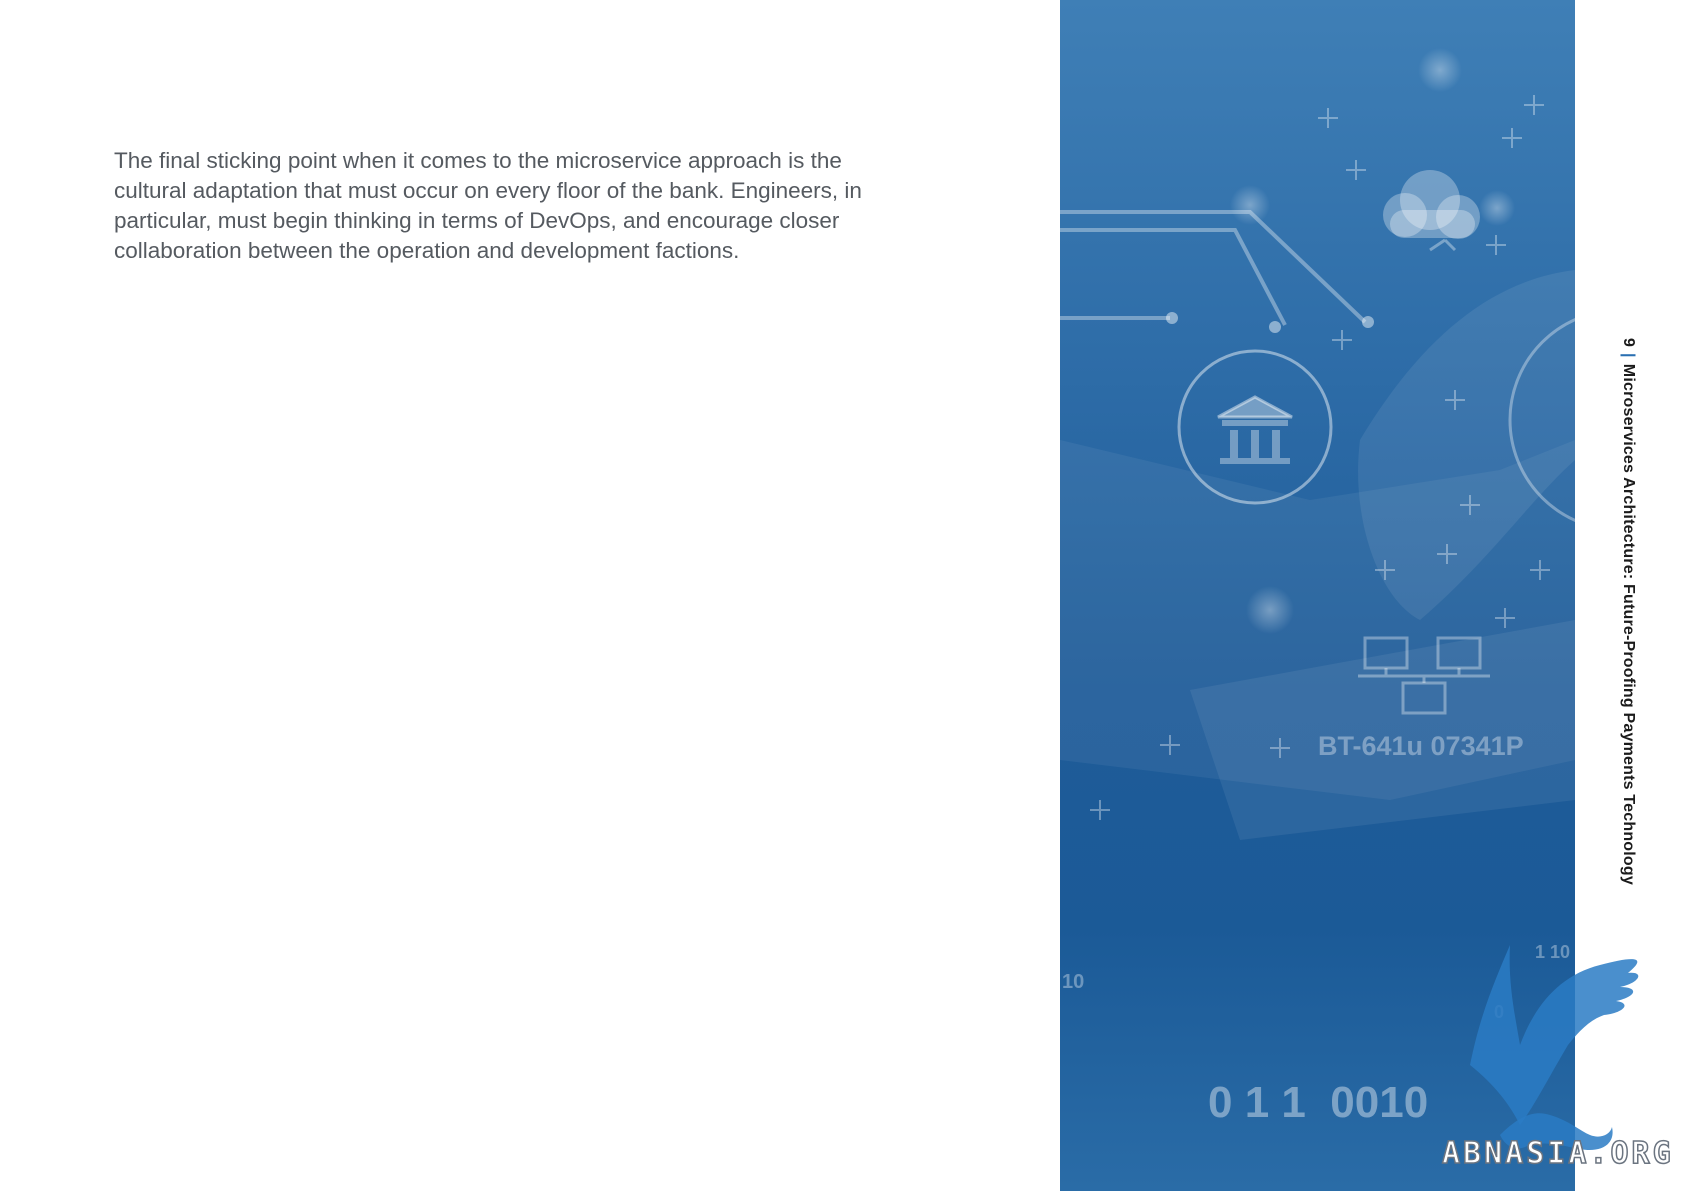  What do you see at coordinates (1255, 427) in the screenshot?
I see `bank-icon` at bounding box center [1255, 427].